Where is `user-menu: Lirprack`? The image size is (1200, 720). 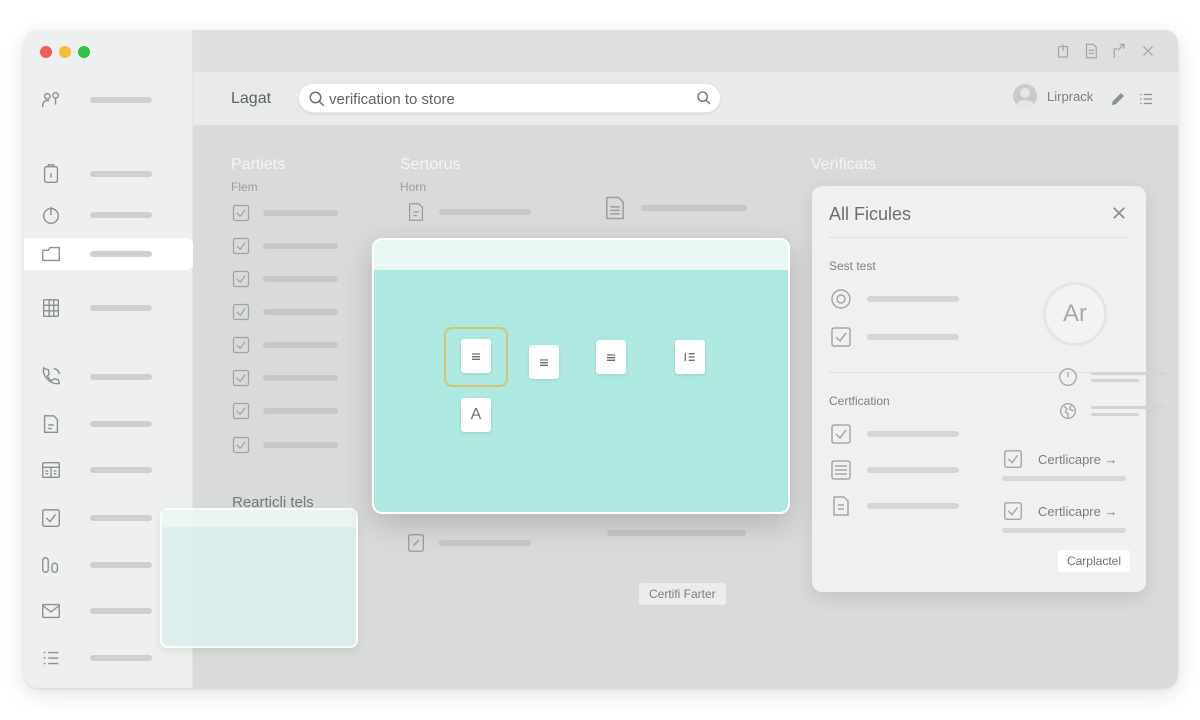
user-menu: Lirprack is located at coordinates (1053, 96).